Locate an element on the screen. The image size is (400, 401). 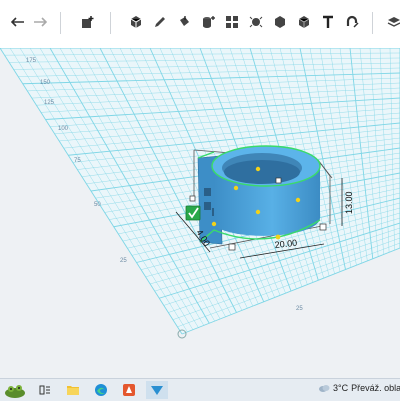
redo-icon is located at coordinates (40, 22).